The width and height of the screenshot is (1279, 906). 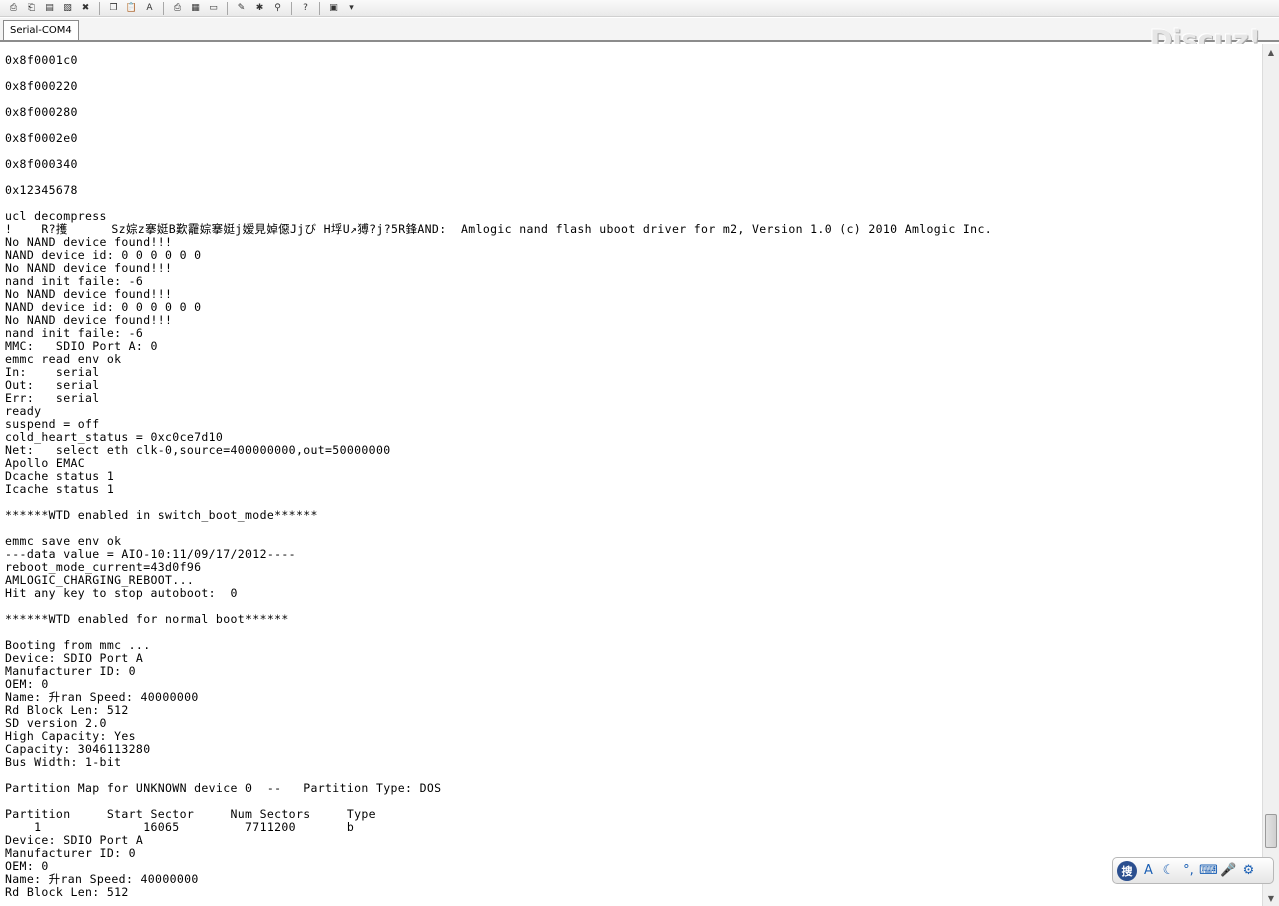 I want to click on terminal-line: 0x8f000220, so click(x=41, y=86).